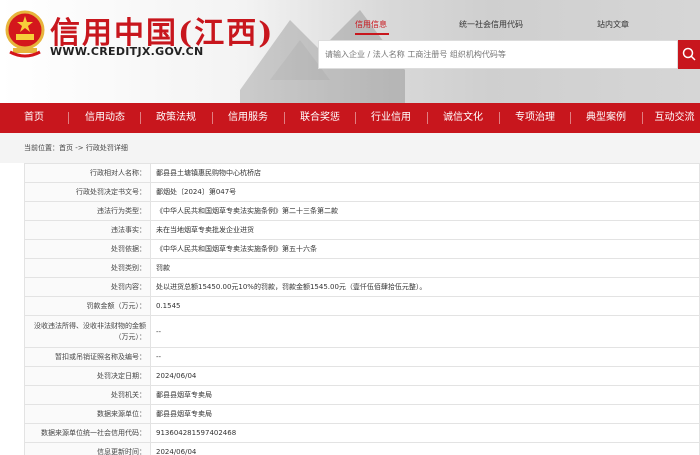 The image size is (700, 455). What do you see at coordinates (41, 148) in the screenshot?
I see `breadcrumb-prefix: 当前位置：` at bounding box center [41, 148].